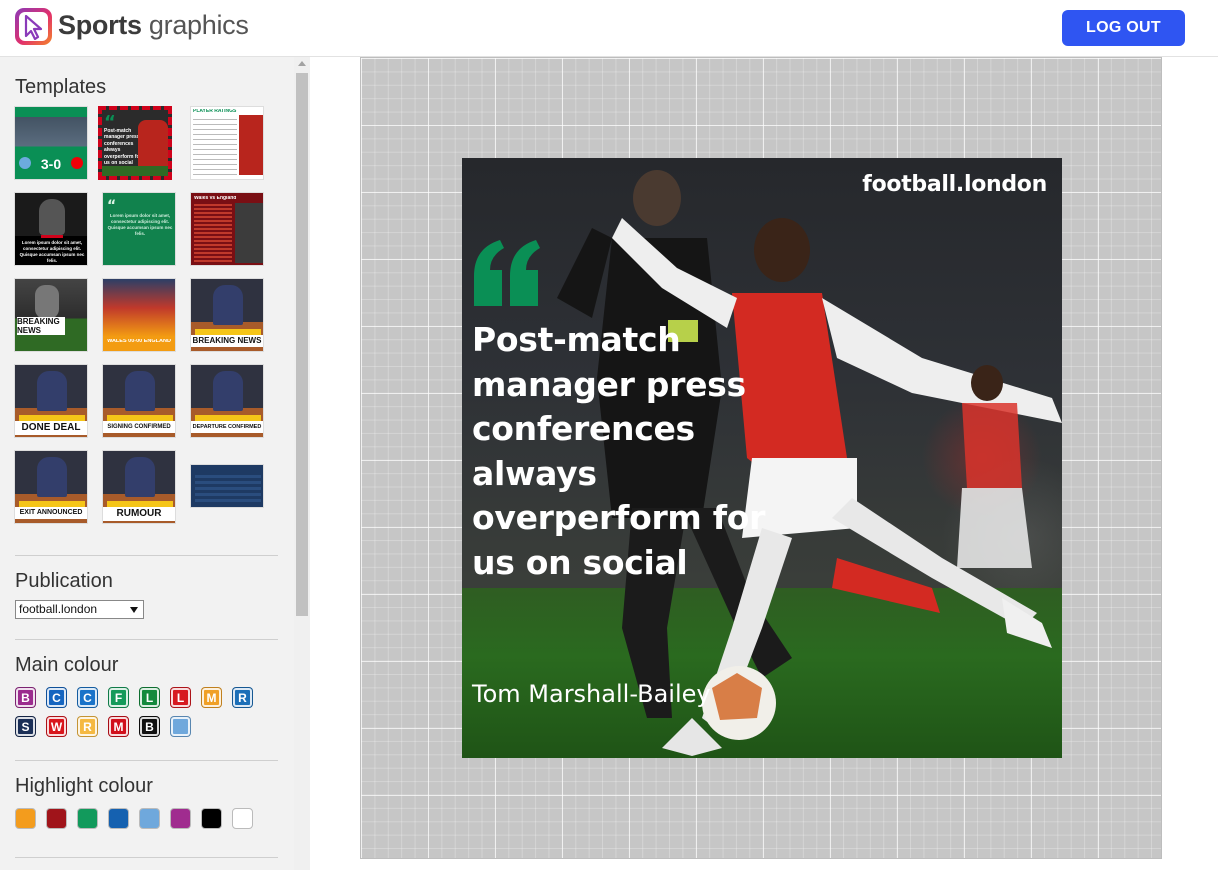 The width and height of the screenshot is (1218, 870). I want to click on app-brand: Sports graphics, so click(153, 25).